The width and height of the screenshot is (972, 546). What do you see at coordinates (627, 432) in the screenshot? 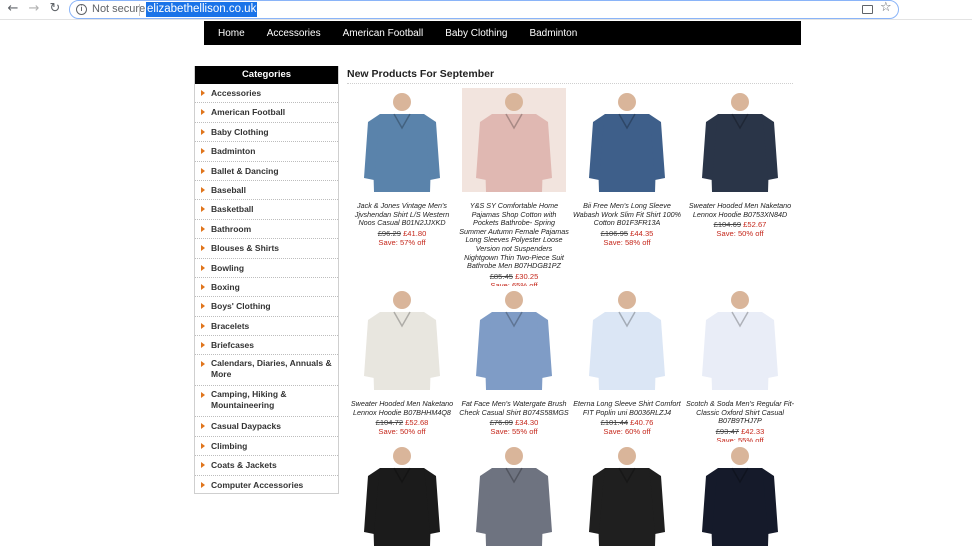
I see `discount-label: Save: 60% off` at bounding box center [627, 432].